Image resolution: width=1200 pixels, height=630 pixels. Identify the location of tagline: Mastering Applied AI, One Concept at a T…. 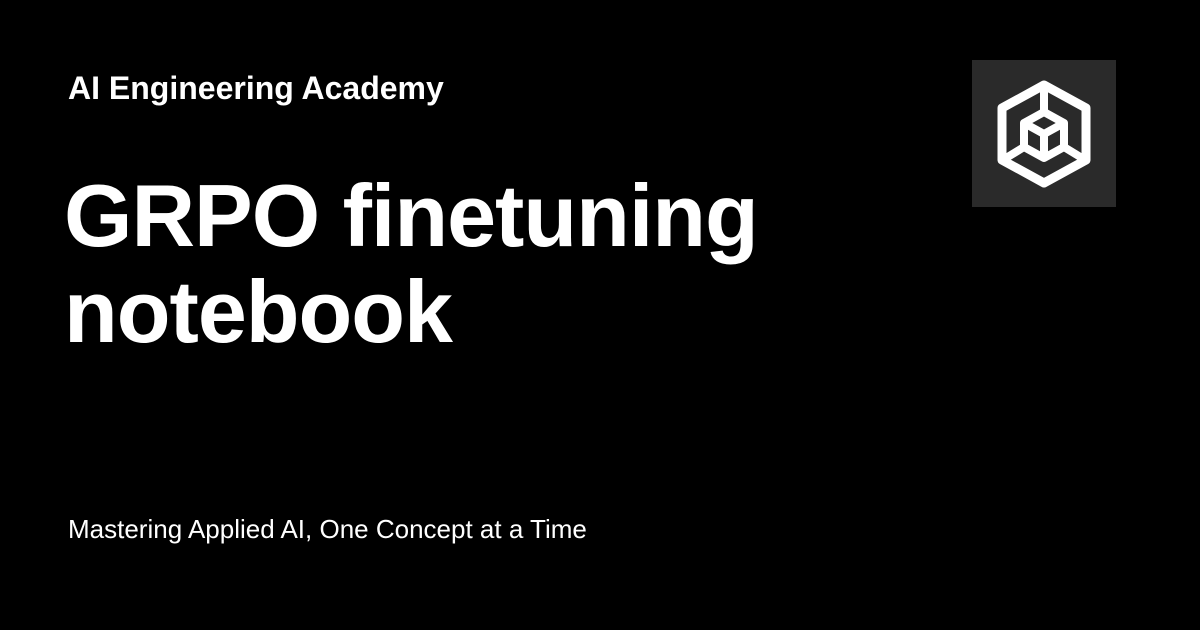
(327, 529).